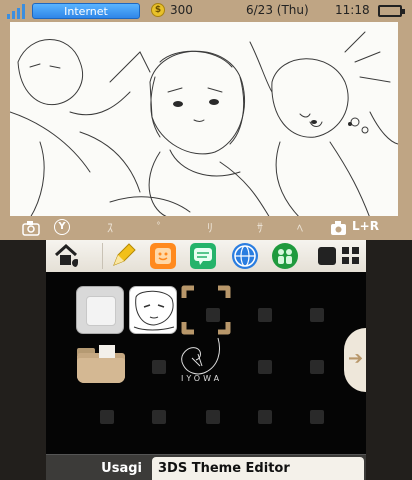 Image resolution: width=412 pixels, height=480 pixels. I want to click on left-side-panel, so click(23, 360).